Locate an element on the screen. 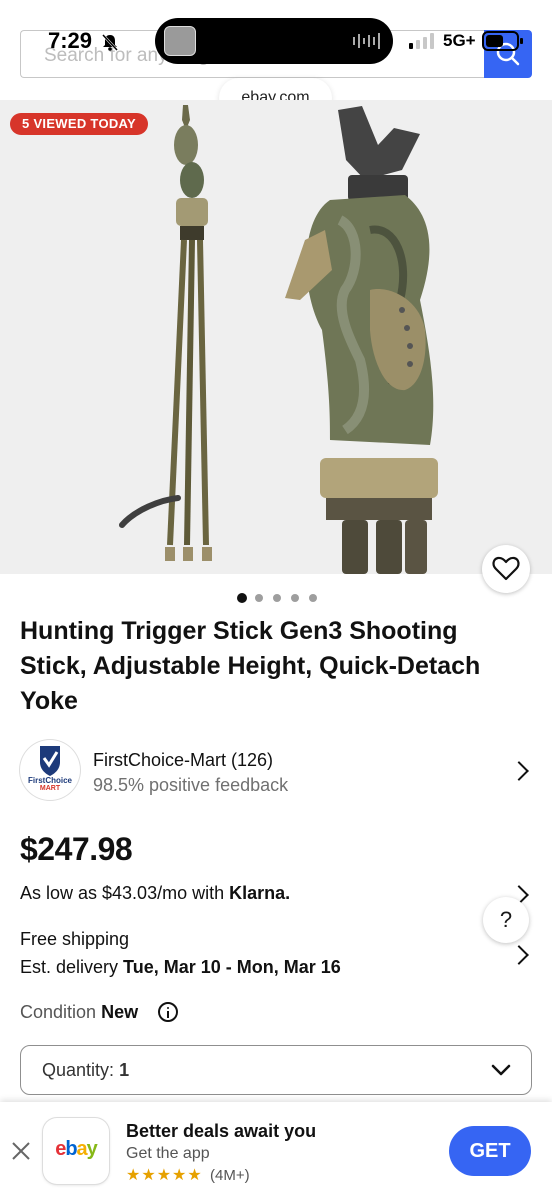 The image size is (552, 1200). ebay-logo: ebay is located at coordinates (76, 1149).